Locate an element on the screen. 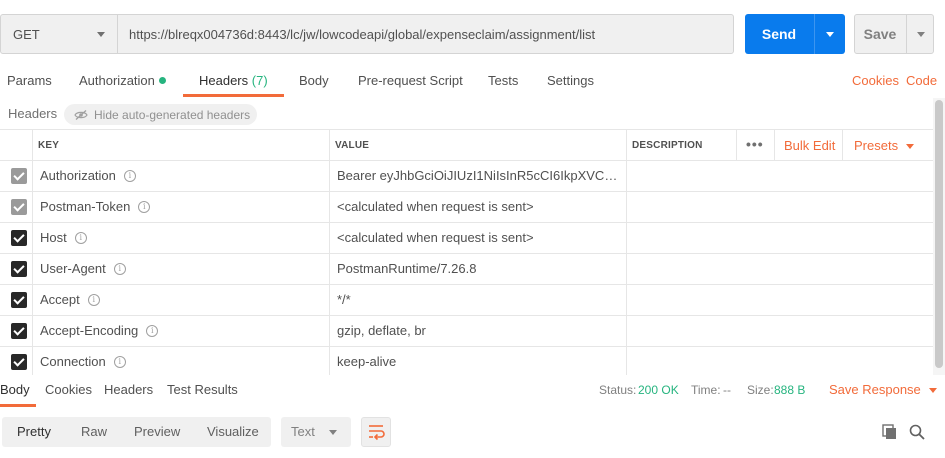  tab-prerequest-script: Pre-request Script is located at coordinates (410, 81).